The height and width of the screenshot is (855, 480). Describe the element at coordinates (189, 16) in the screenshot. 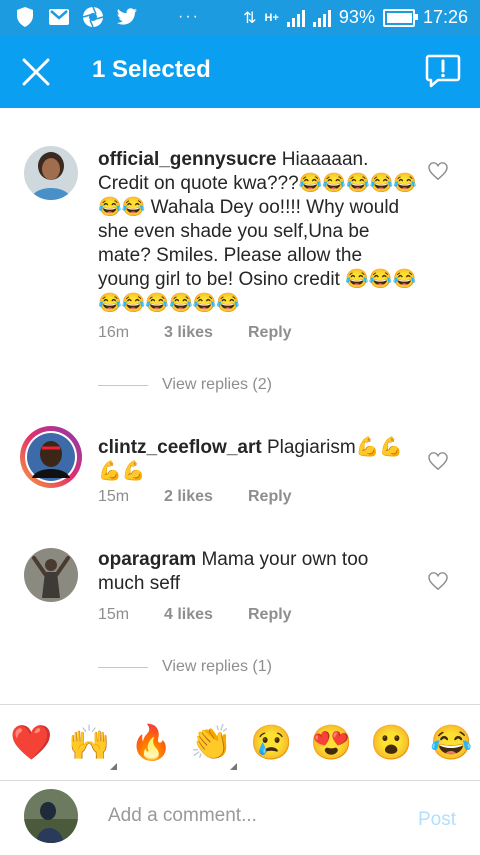

I see `more-notifications-indicator: ···` at that location.